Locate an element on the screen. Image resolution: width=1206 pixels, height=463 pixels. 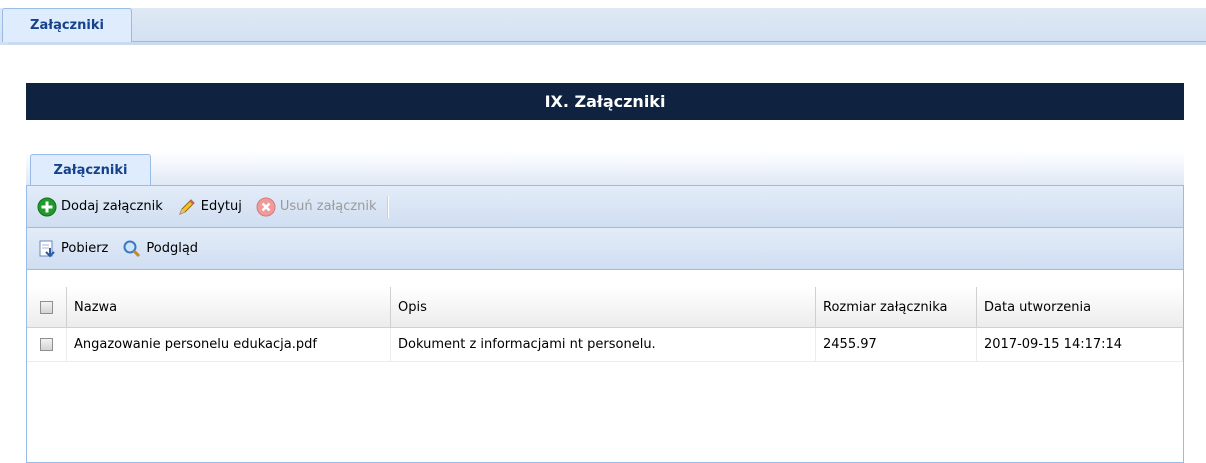
cell-size: 2455.97 is located at coordinates (896, 344).